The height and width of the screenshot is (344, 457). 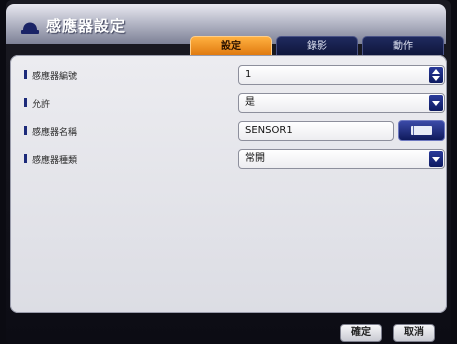 What do you see at coordinates (41, 105) in the screenshot?
I see `enable-label: 允許` at bounding box center [41, 105].